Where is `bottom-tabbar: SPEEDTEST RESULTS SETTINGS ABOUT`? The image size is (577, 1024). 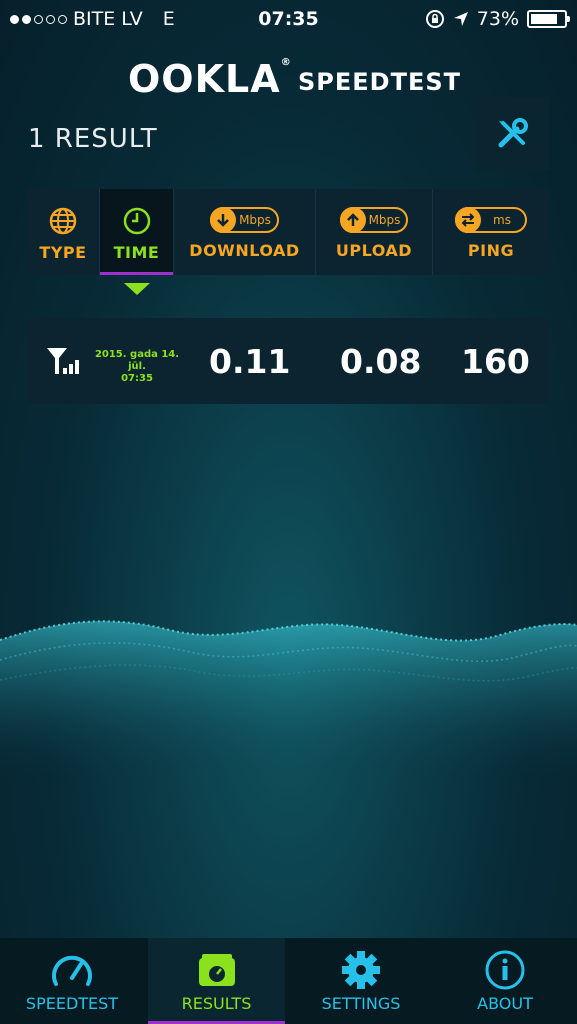
bottom-tabbar: SPEEDTEST RESULTS SETTINGS ABOUT is located at coordinates (288, 981).